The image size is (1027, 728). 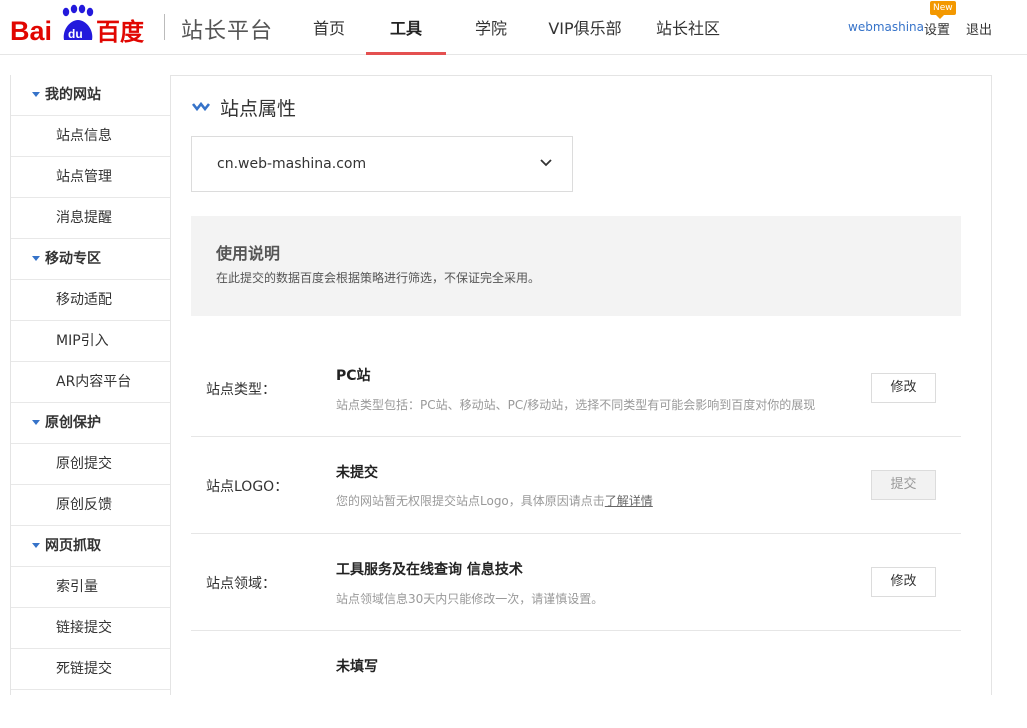 What do you see at coordinates (90, 136) in the screenshot?
I see `sidebar-item-site-info: 站点信息` at bounding box center [90, 136].